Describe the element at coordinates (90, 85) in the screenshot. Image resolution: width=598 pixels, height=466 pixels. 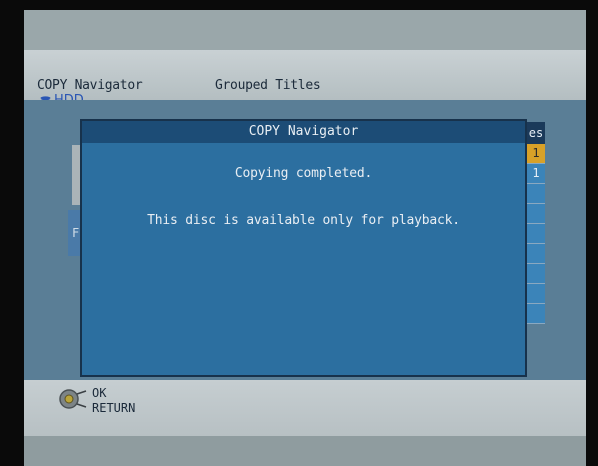
I see `page-title: COPY Navigator` at that location.